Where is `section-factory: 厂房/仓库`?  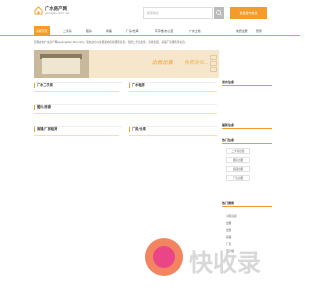
section-factory: 厂房/仓库 is located at coordinates (173, 135).